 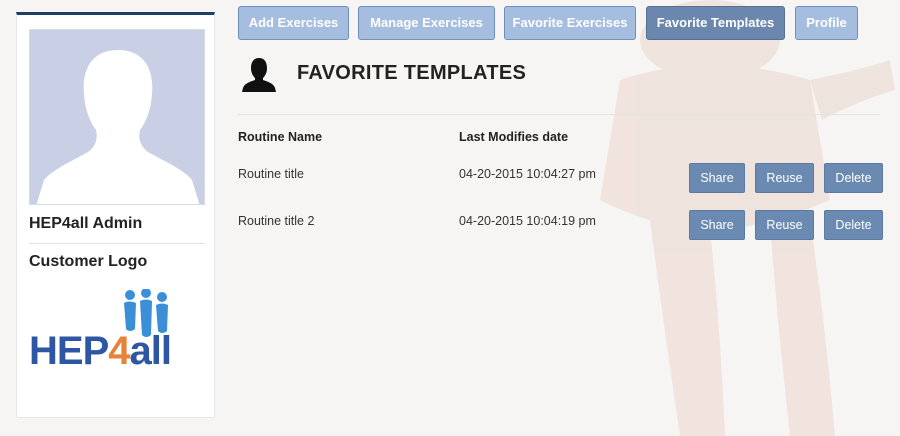 What do you see at coordinates (86, 223) in the screenshot?
I see `admin-name: HEP4all Admin` at bounding box center [86, 223].